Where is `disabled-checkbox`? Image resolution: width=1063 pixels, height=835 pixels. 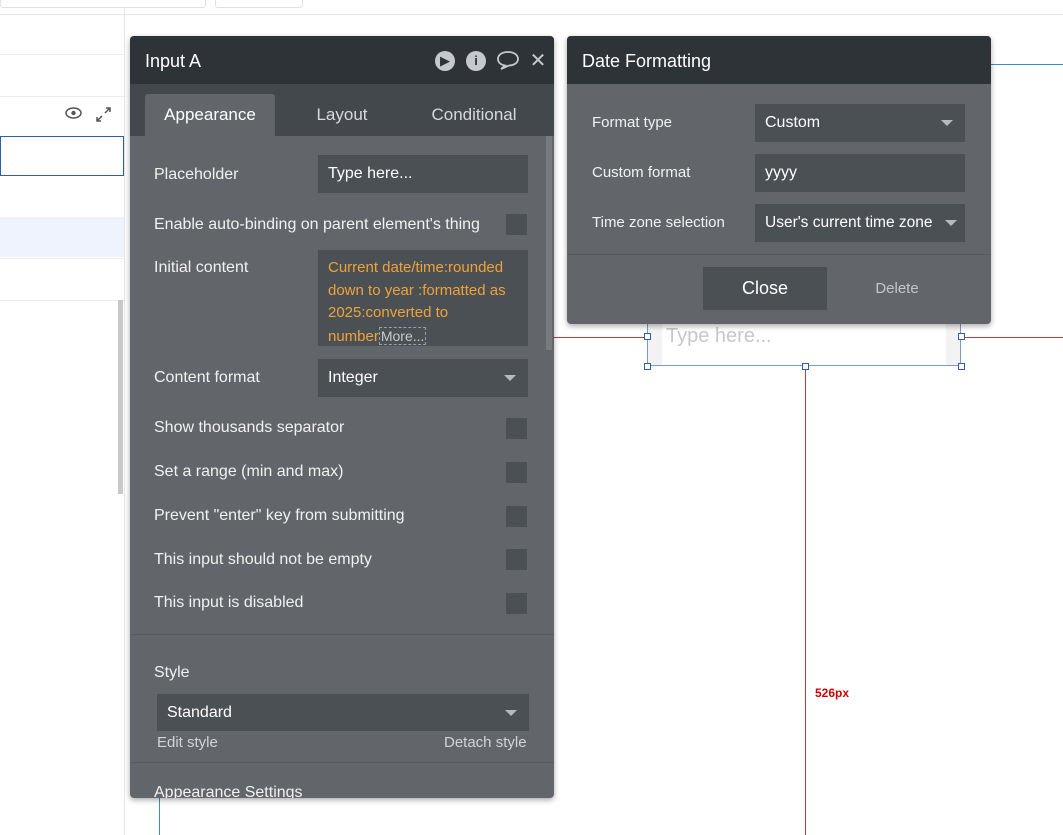 disabled-checkbox is located at coordinates (516, 603).